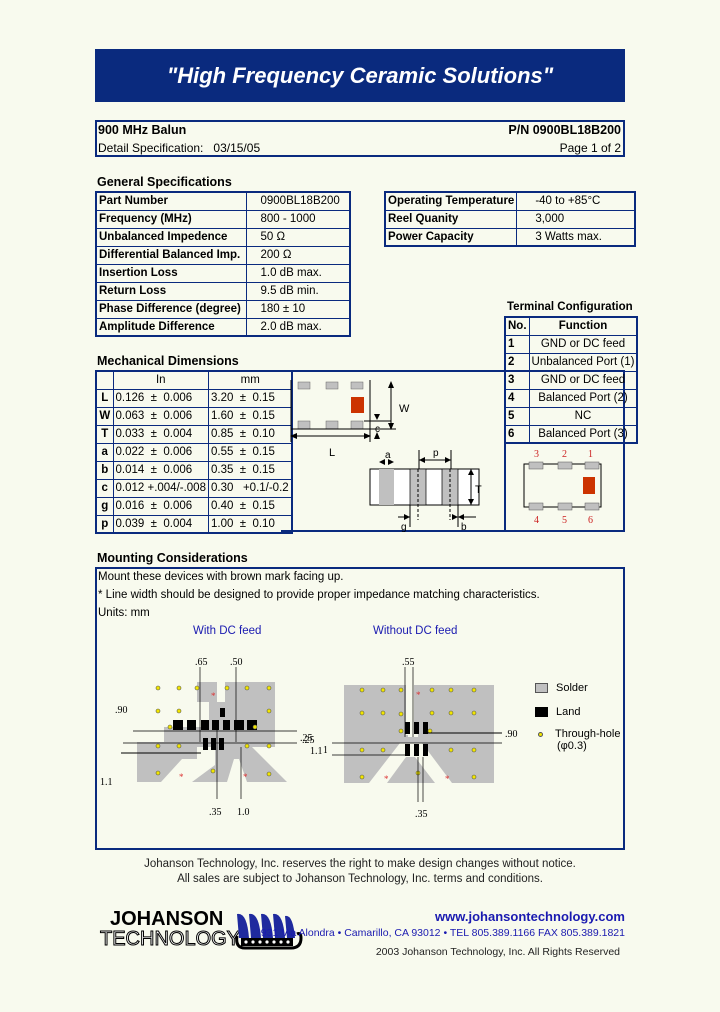 The height and width of the screenshot is (1012, 720). Describe the element at coordinates (243, 812) in the screenshot. I see `dim-label: 1.0` at that location.